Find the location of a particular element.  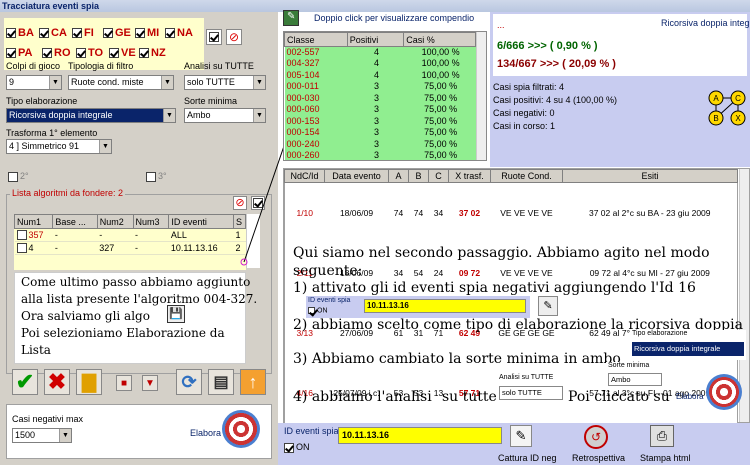

tutorial-line-6c: Poi cliccato su is located at coordinates (619, 397).